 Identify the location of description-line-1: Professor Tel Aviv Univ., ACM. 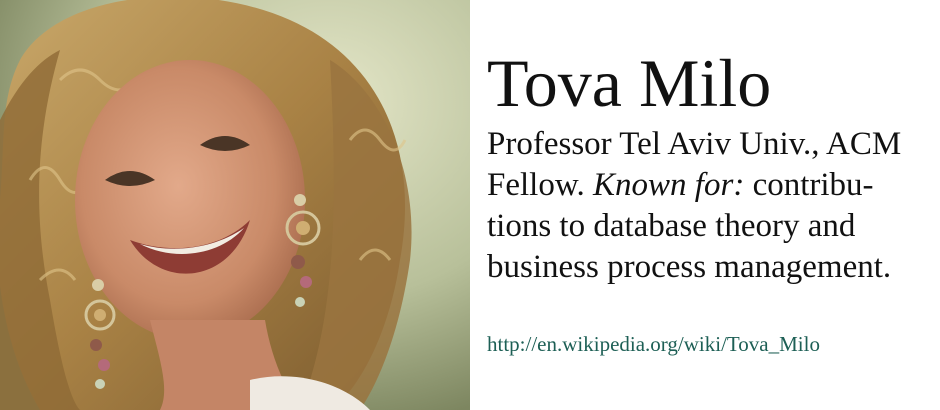
(694, 144).